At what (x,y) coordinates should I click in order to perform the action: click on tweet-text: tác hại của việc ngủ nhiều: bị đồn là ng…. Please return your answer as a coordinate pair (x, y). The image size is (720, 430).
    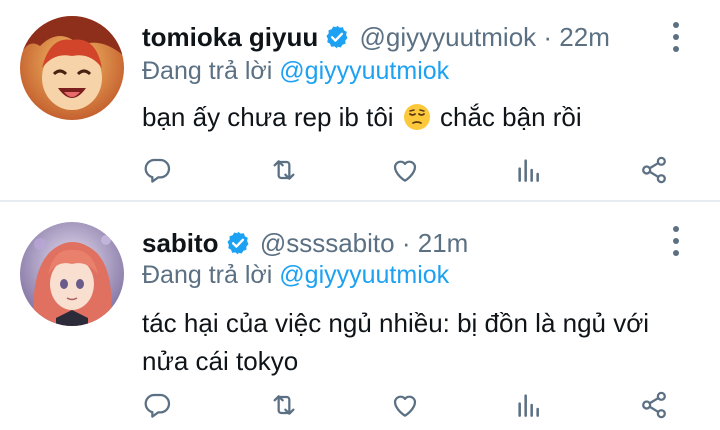
    Looking at the image, I should click on (396, 342).